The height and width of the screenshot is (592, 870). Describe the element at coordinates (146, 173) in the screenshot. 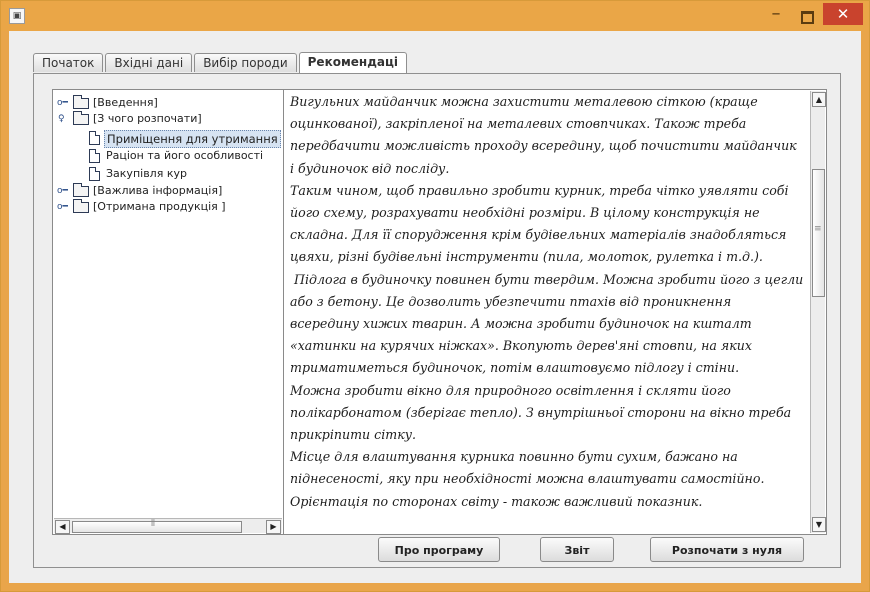

I see `tree-node-label: Закупівля кур` at that location.